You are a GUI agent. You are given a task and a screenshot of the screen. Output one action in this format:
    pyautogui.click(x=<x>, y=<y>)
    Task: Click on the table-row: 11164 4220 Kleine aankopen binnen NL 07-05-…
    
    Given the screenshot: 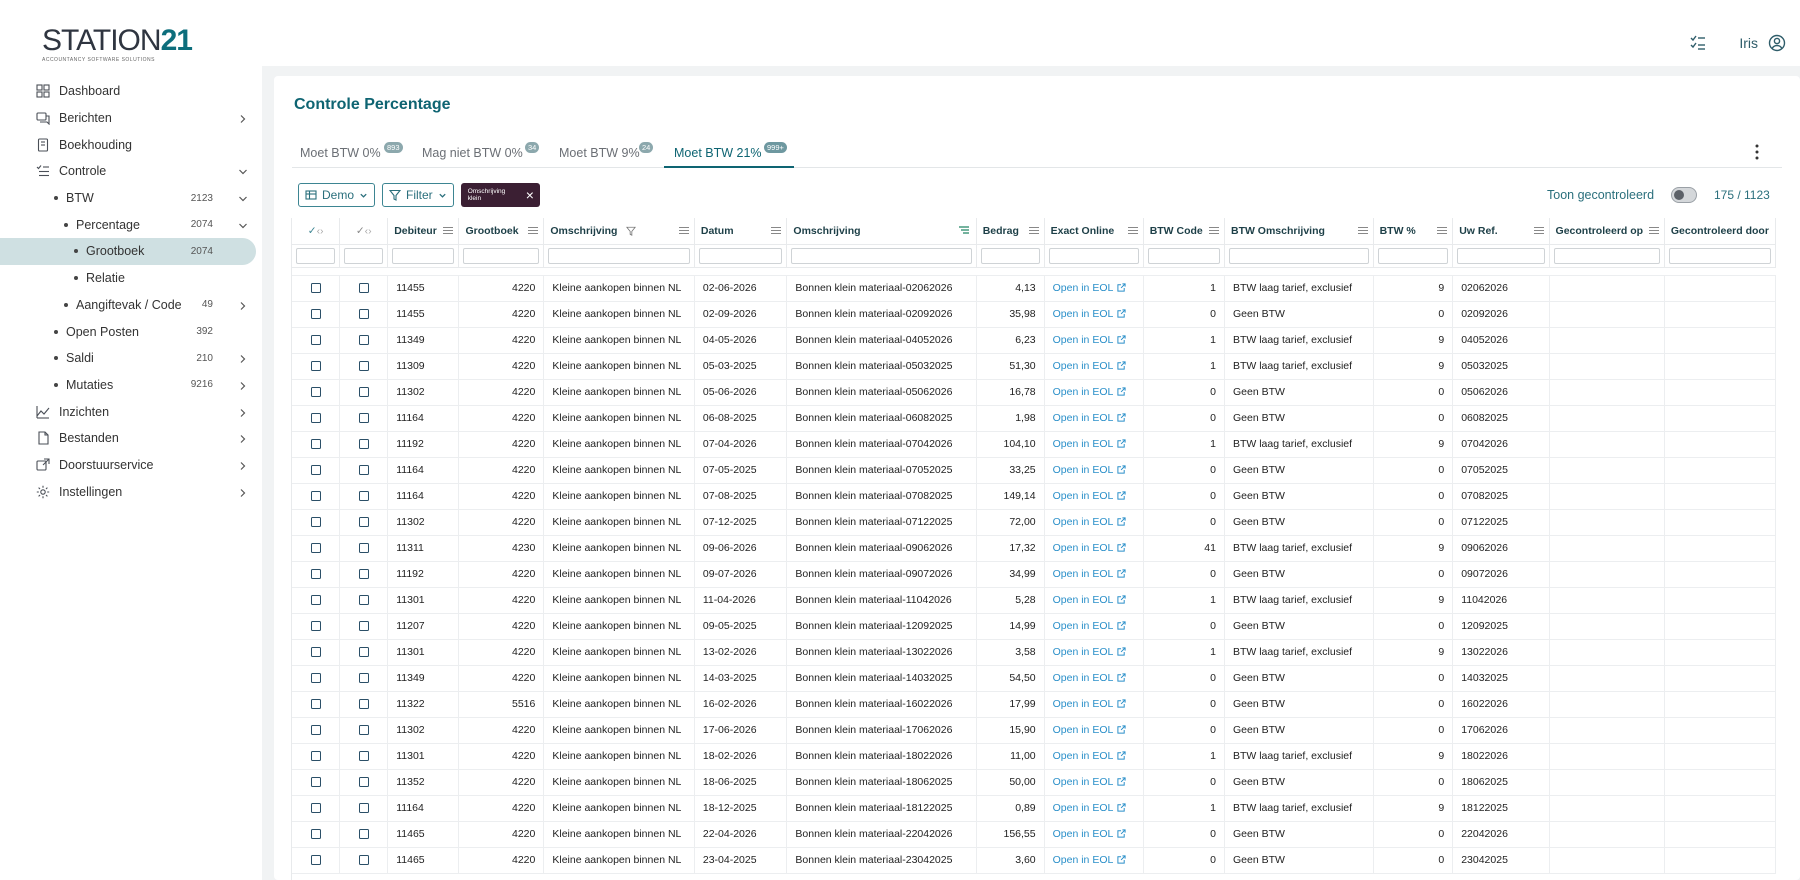 What is the action you would take?
    pyautogui.click(x=1034, y=470)
    